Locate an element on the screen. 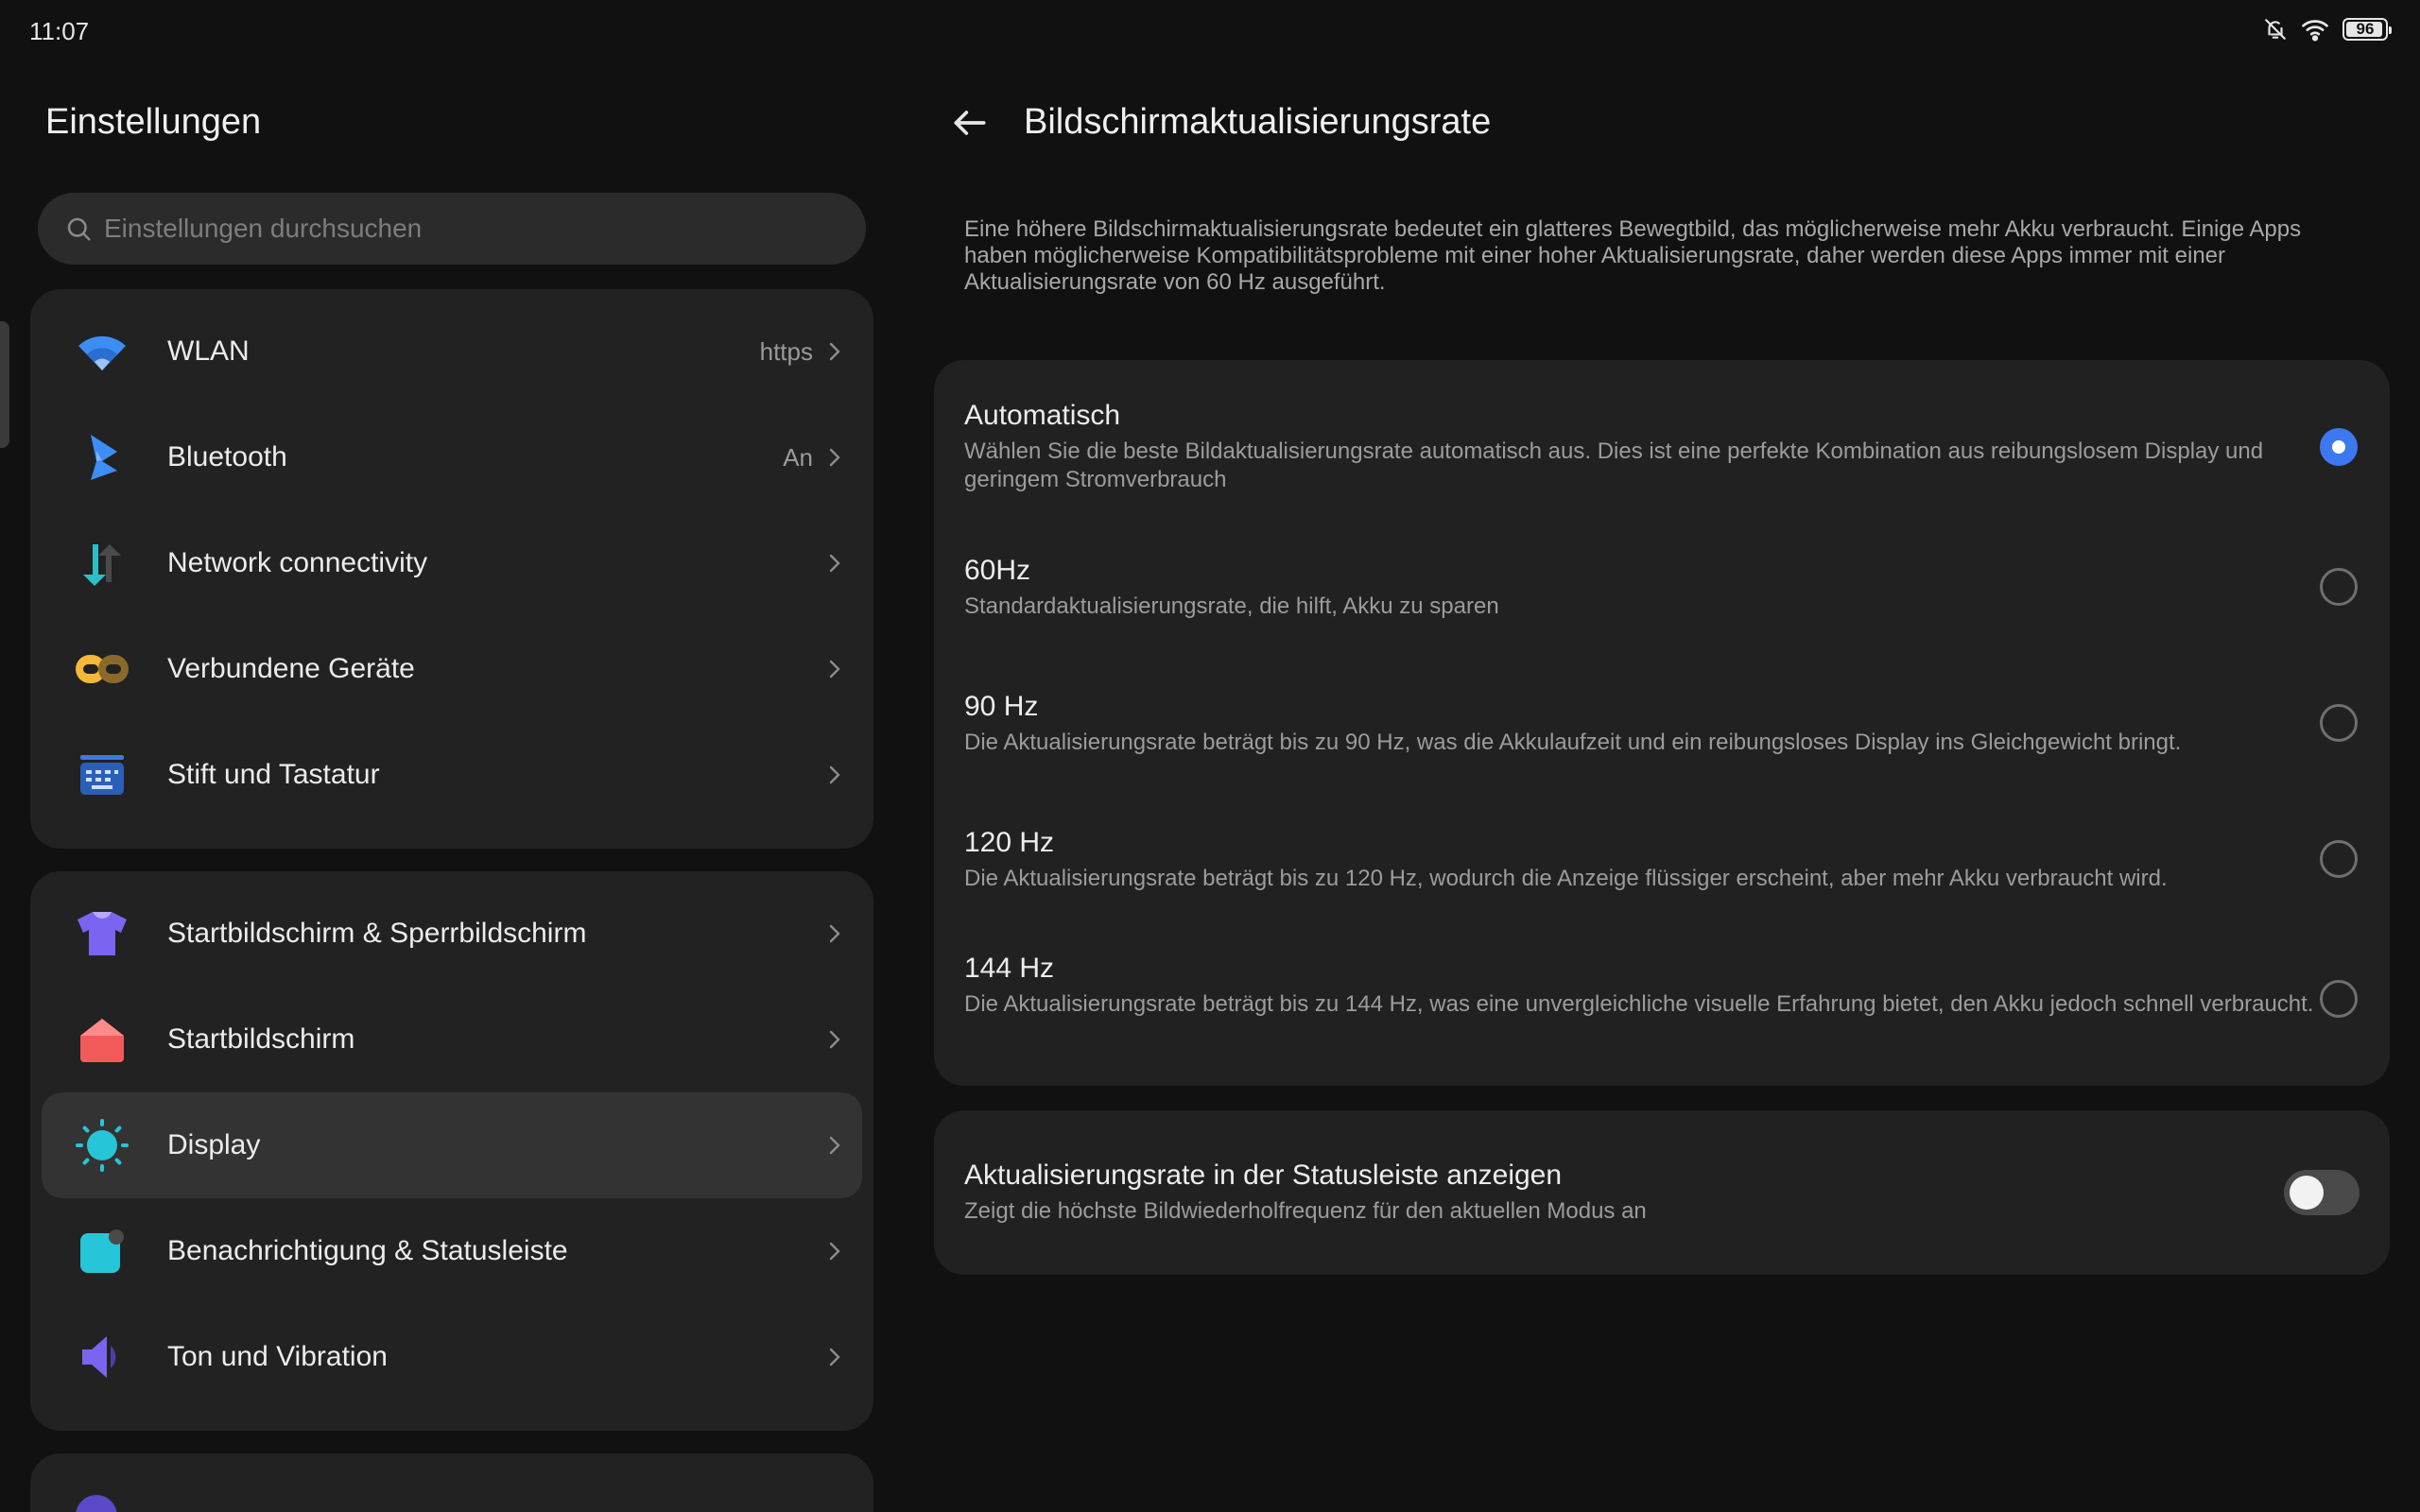  sidebar-item-label: Benachrichtigung & Statusleiste is located at coordinates (367, 1250).